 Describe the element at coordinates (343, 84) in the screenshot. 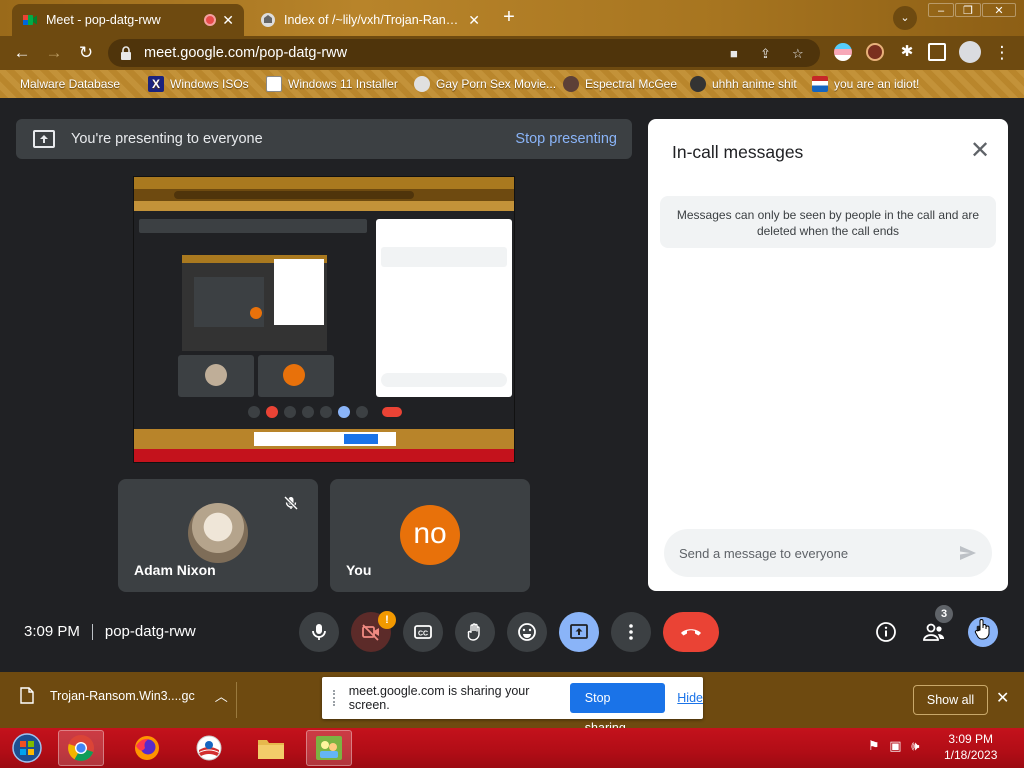

I see `bookmark-label: Windows 11 Installer` at that location.